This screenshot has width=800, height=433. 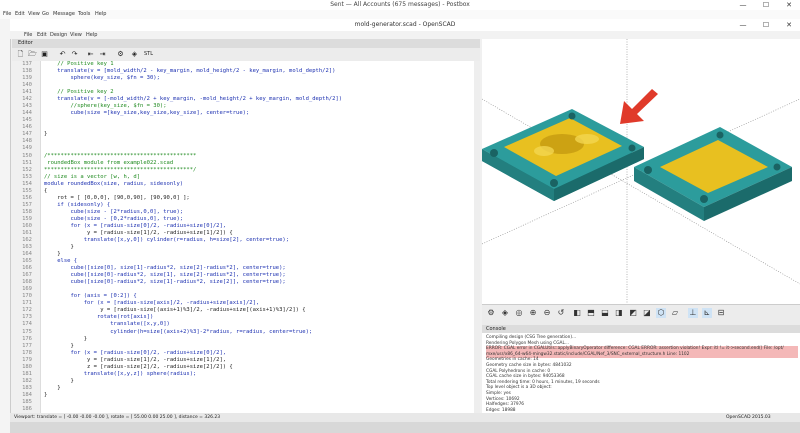 I want to click on view-left-icon: ◨, so click(x=619, y=313).